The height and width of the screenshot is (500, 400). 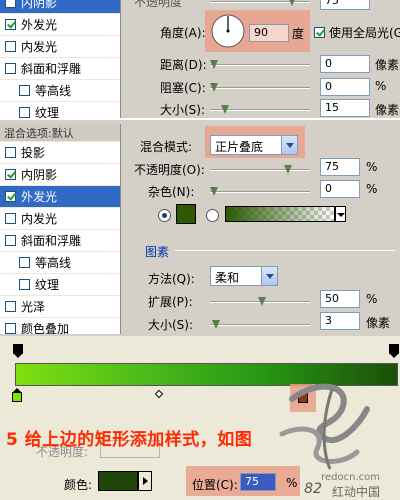 I want to click on elements-group-title: 图素, so click(x=157, y=252).